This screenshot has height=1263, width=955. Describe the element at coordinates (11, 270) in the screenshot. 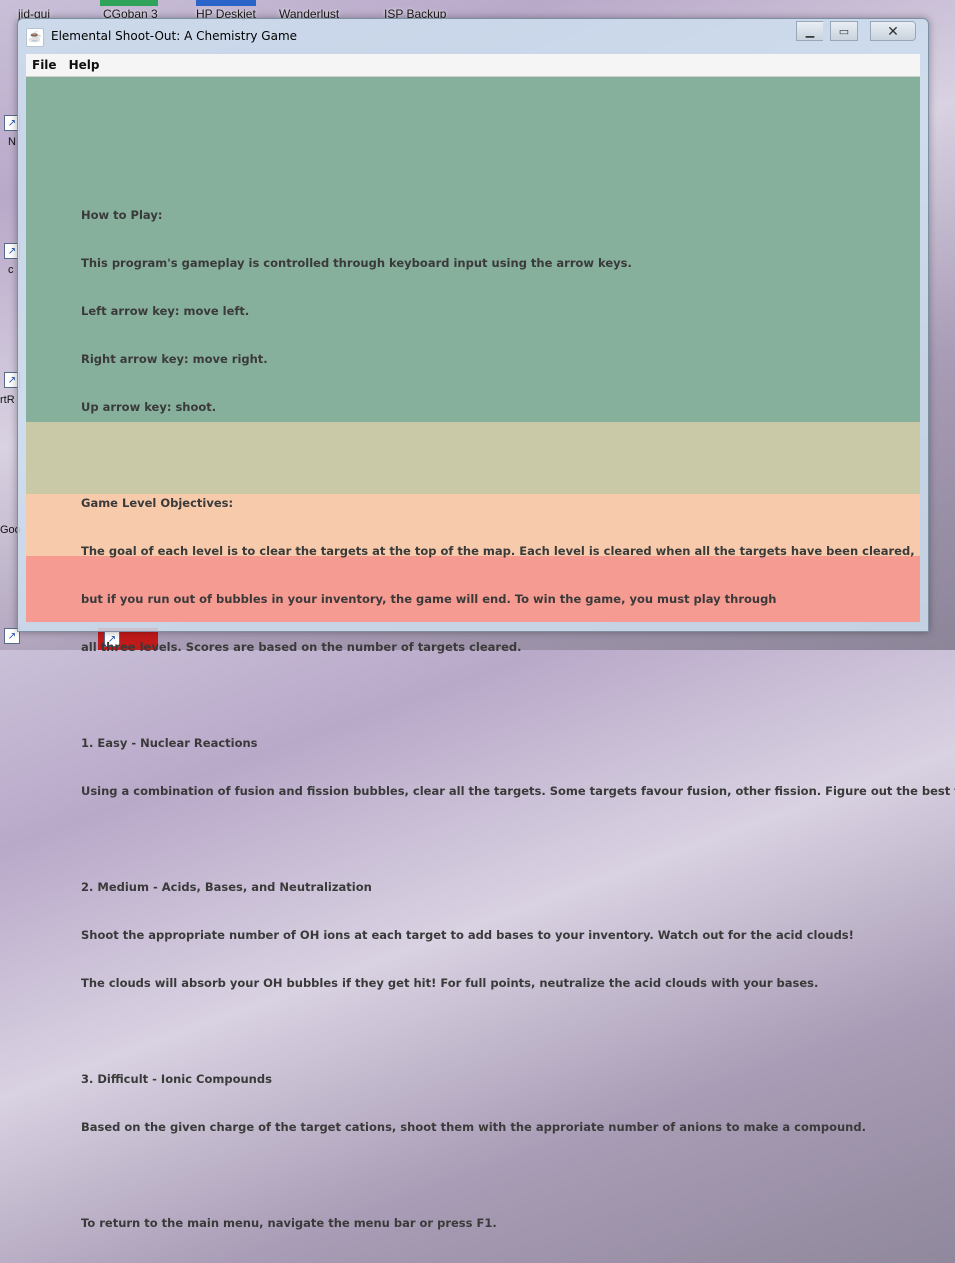

I see `desktop-icon-label: c` at that location.